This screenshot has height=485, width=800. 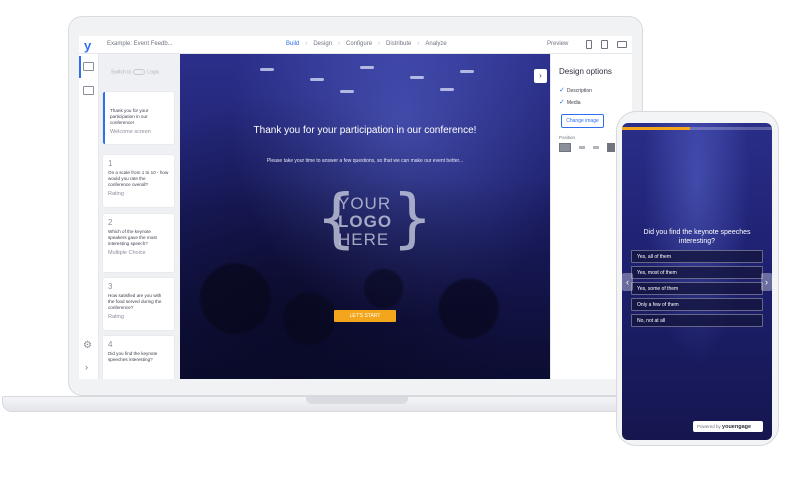 I want to click on settings-gear-icon: ⚙, so click(x=87, y=345).